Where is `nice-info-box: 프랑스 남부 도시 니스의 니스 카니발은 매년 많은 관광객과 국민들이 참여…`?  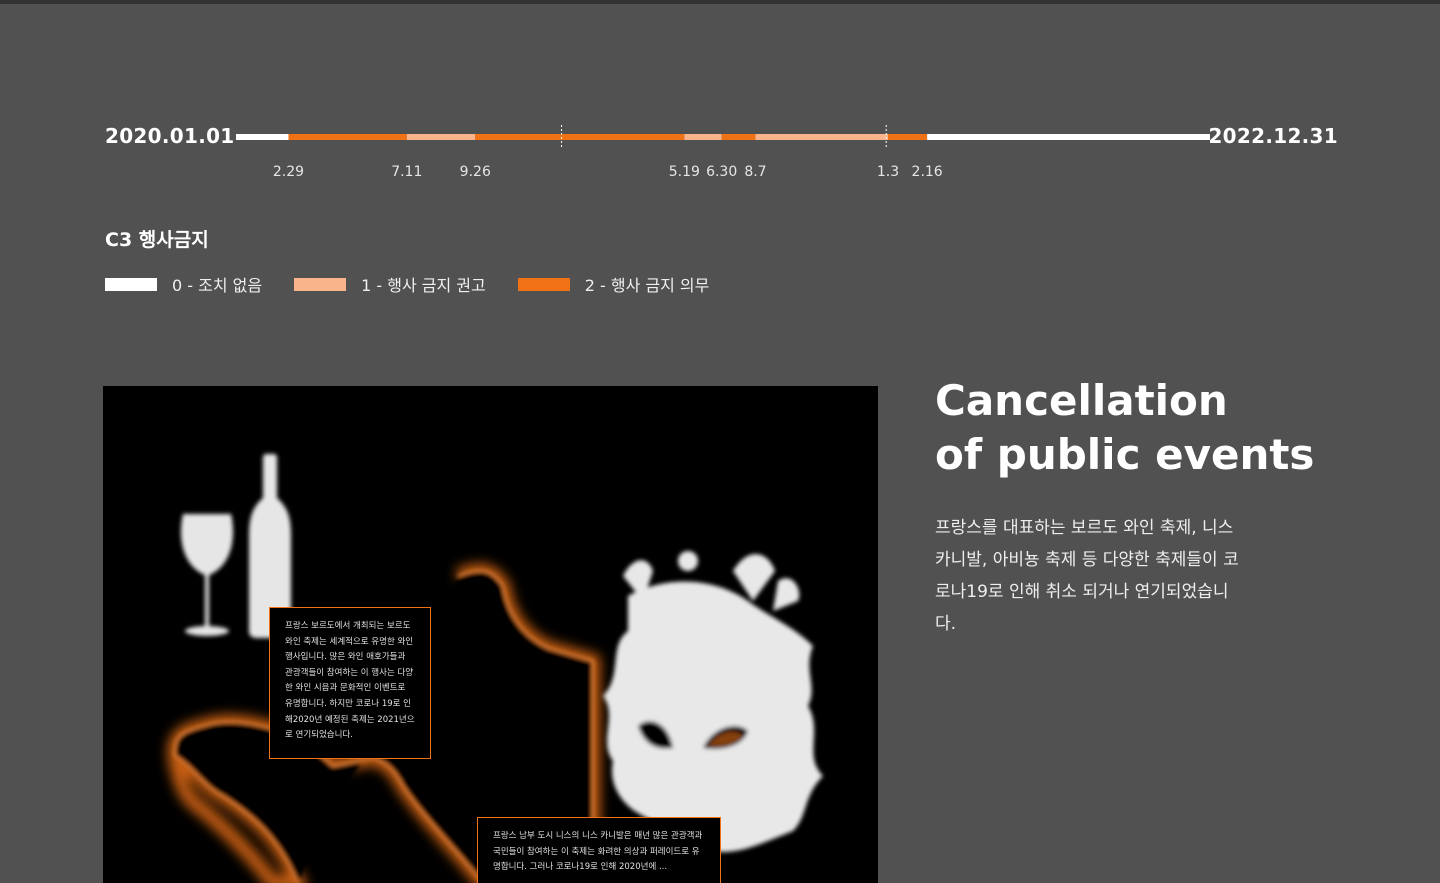
nice-info-box: 프랑스 남부 도시 니스의 니스 카니발은 매년 많은 관광객과 국민들이 참여… is located at coordinates (599, 850).